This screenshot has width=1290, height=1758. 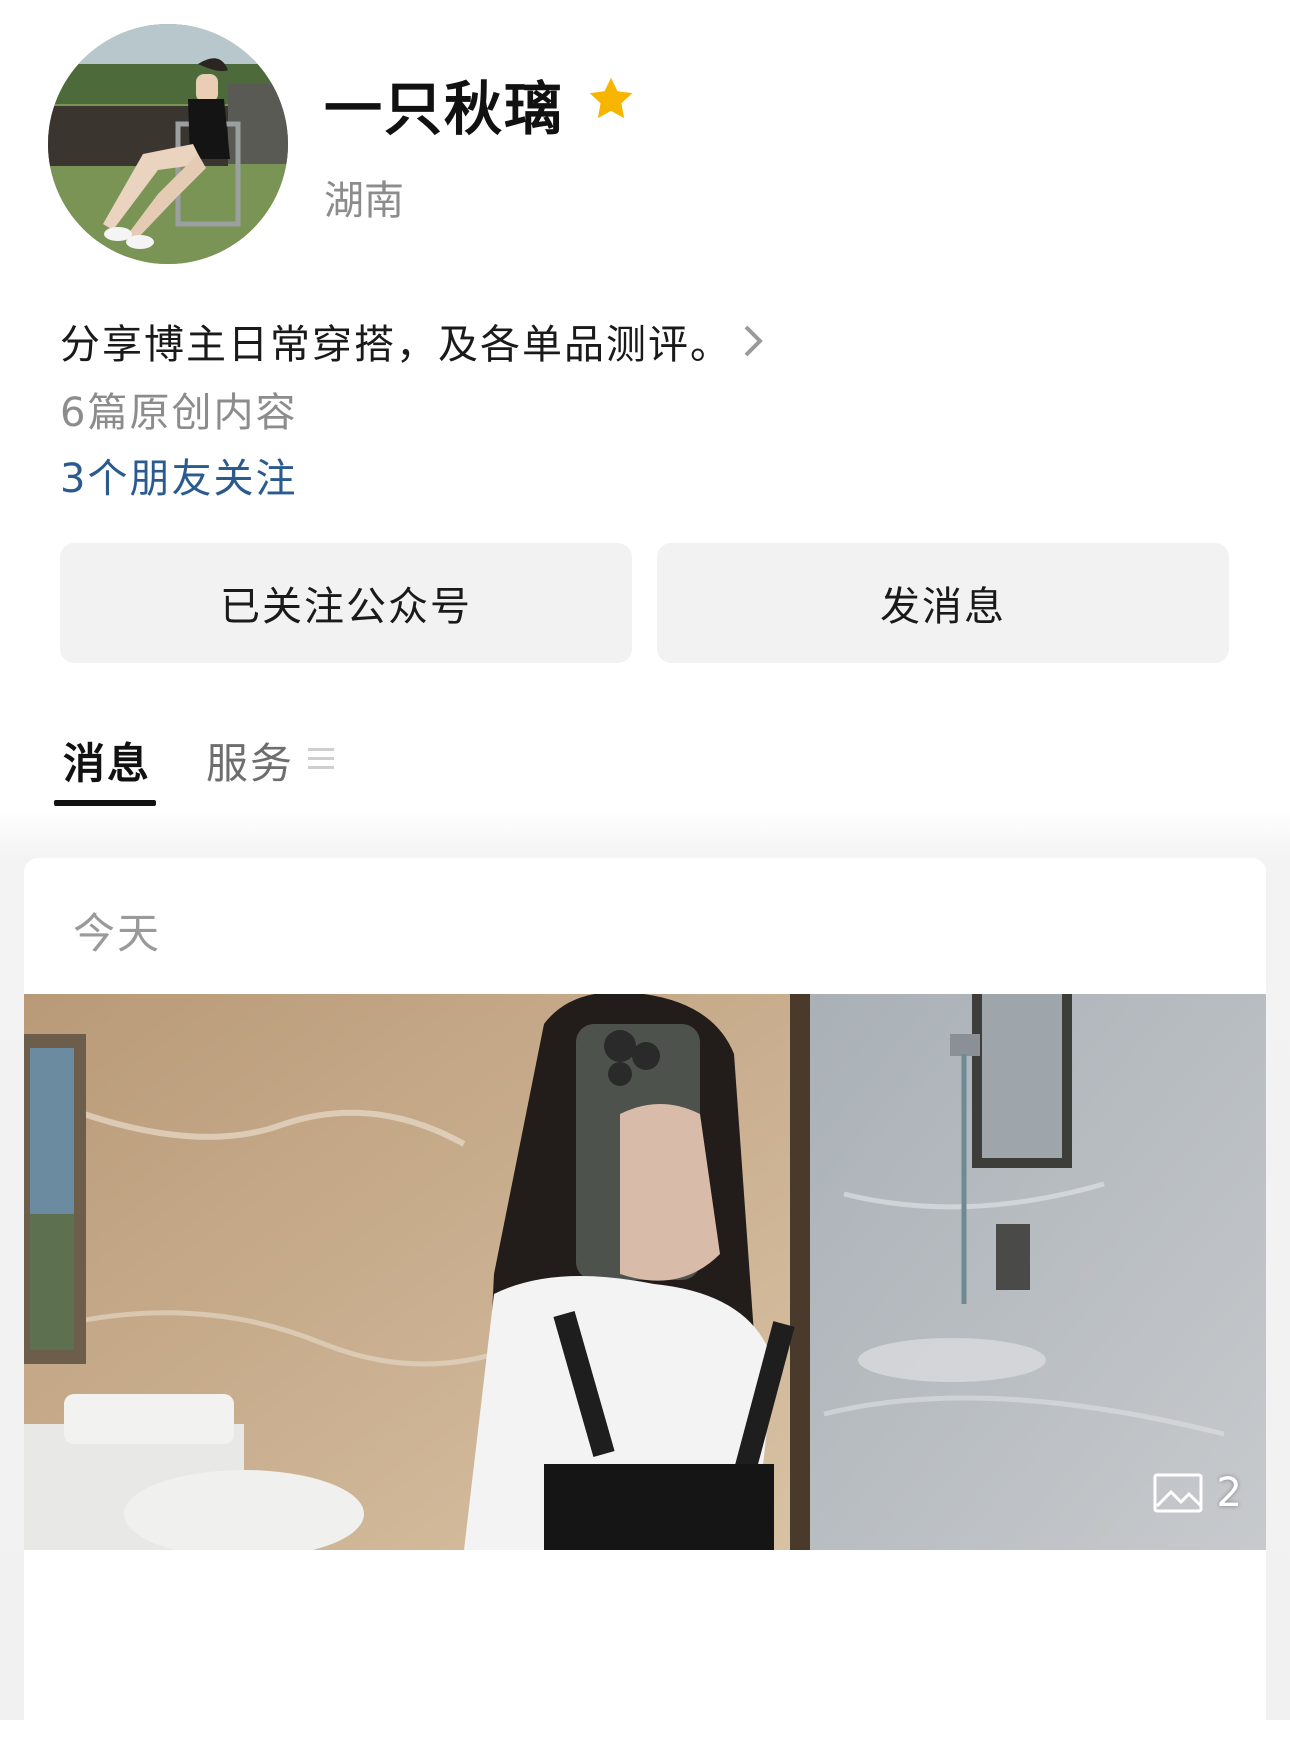 What do you see at coordinates (117, 933) in the screenshot?
I see `date-label: 今天` at bounding box center [117, 933].